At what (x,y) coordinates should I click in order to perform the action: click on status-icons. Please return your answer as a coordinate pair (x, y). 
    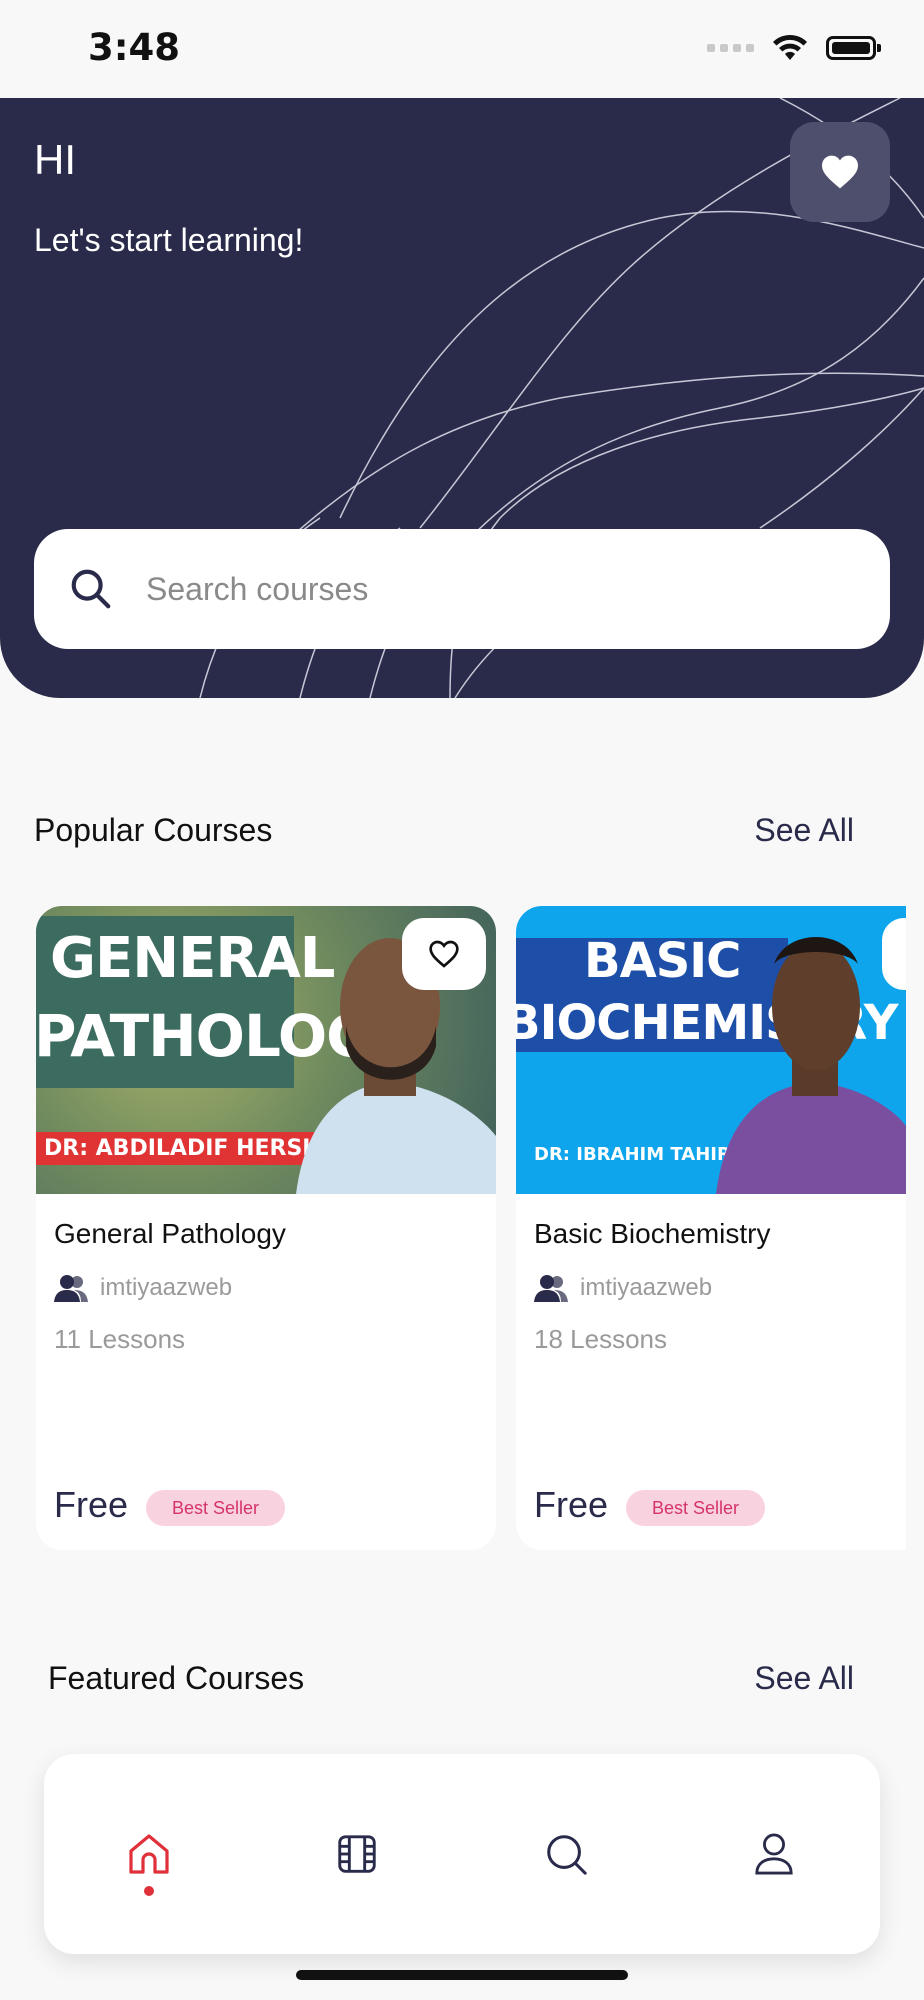
    Looking at the image, I should click on (794, 48).